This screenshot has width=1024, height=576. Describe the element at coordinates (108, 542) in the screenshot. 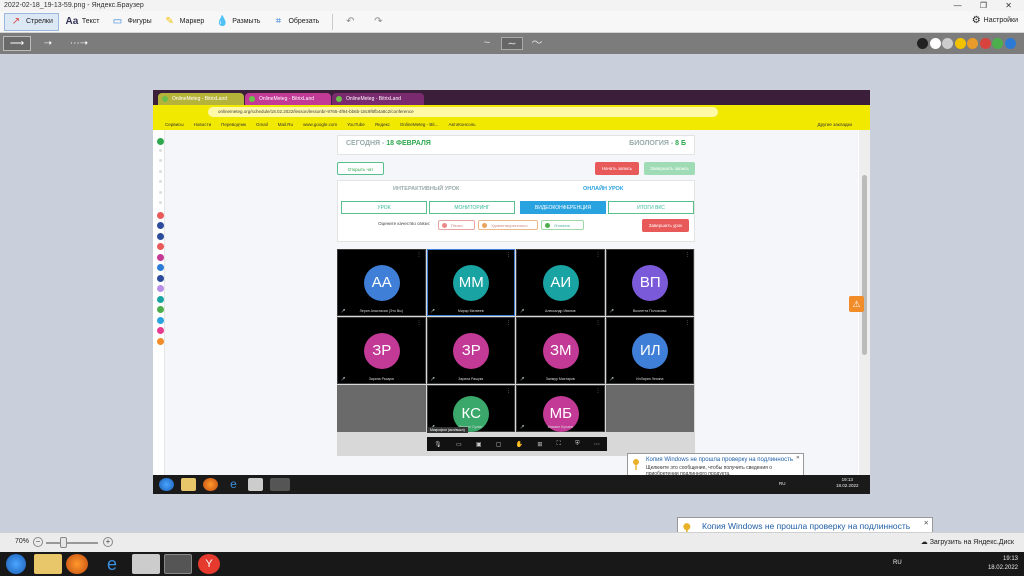

I see `zoom-in-button: +` at that location.